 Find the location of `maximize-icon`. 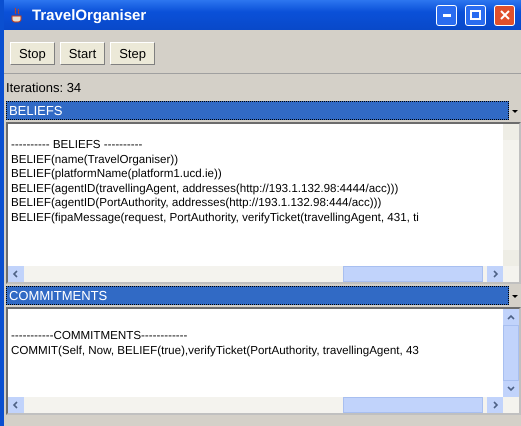

maximize-icon is located at coordinates (475, 15).